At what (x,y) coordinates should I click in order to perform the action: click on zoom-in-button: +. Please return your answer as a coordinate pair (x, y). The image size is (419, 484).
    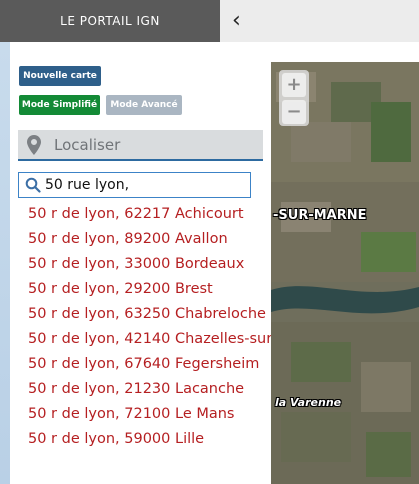
    Looking at the image, I should click on (294, 85).